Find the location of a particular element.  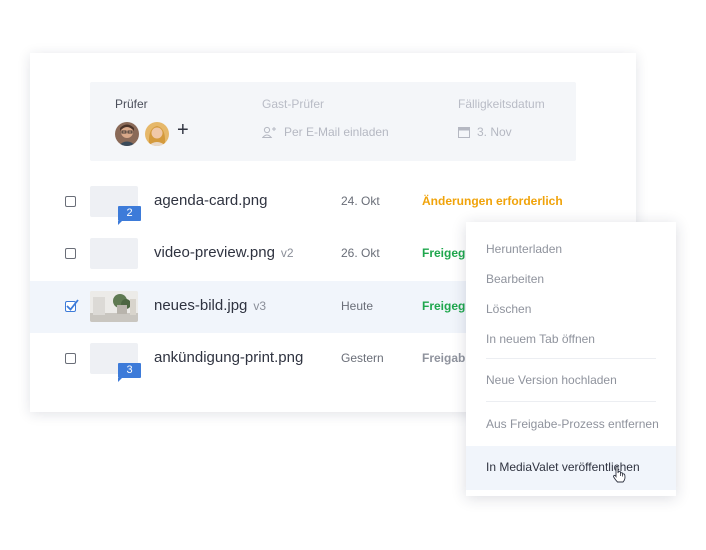

file-name-text: ankündigung-print.png is located at coordinates (229, 357).